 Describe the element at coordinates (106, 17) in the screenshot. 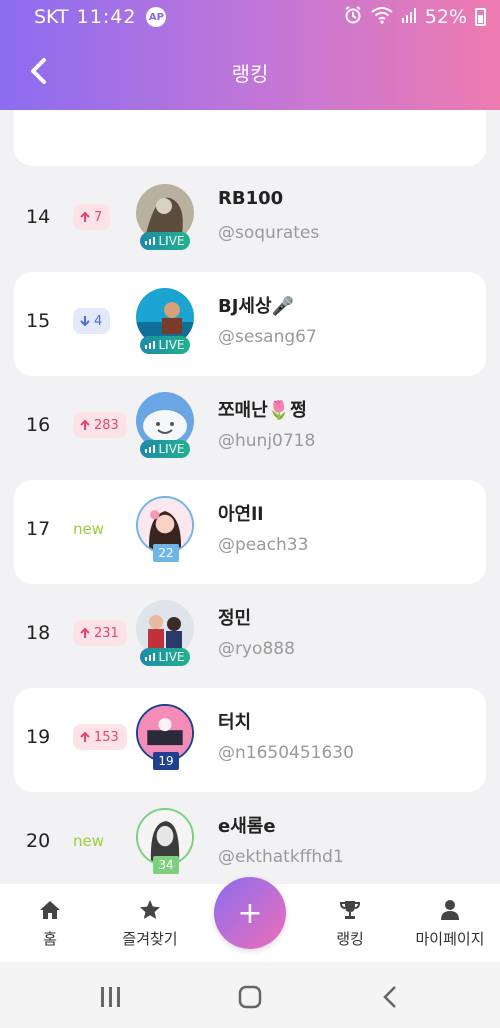

I see `clock: 11:42` at that location.